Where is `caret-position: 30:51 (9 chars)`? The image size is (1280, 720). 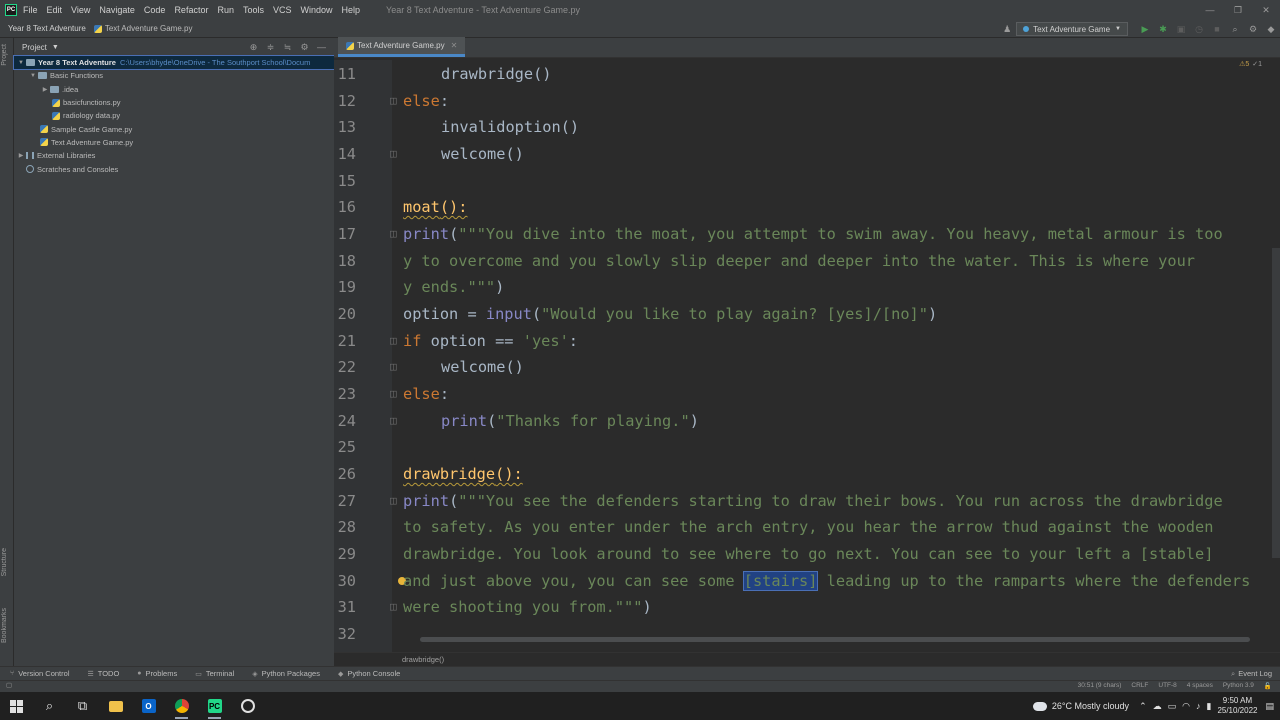
caret-position: 30:51 (9 chars) is located at coordinates (1100, 686).